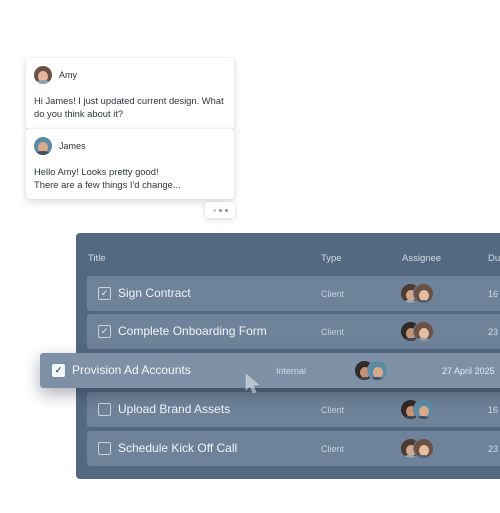 Image resolution: width=500 pixels, height=513 pixels. I want to click on typing-indicator, so click(220, 210).